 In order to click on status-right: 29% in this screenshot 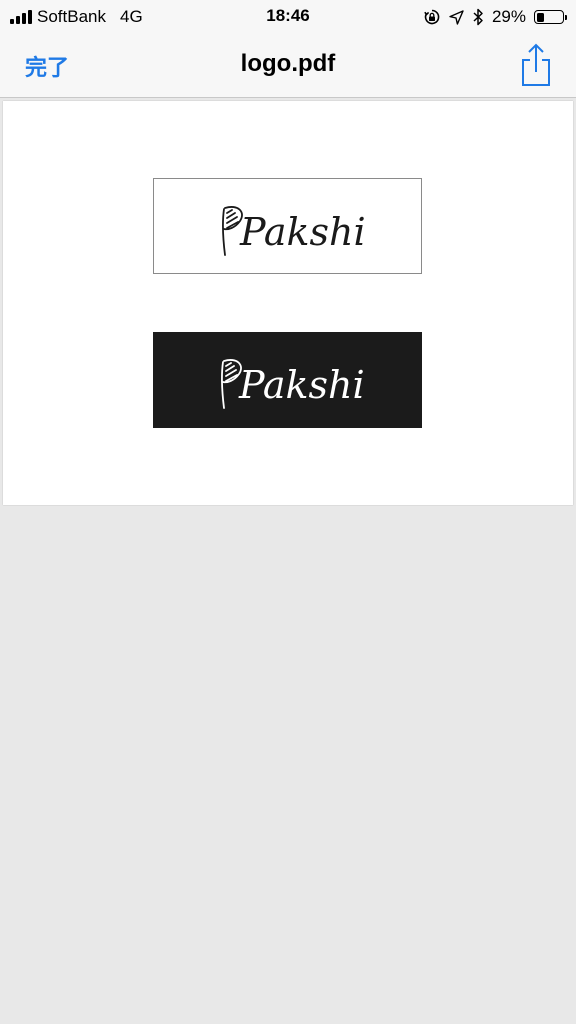, I will do `click(495, 17)`.